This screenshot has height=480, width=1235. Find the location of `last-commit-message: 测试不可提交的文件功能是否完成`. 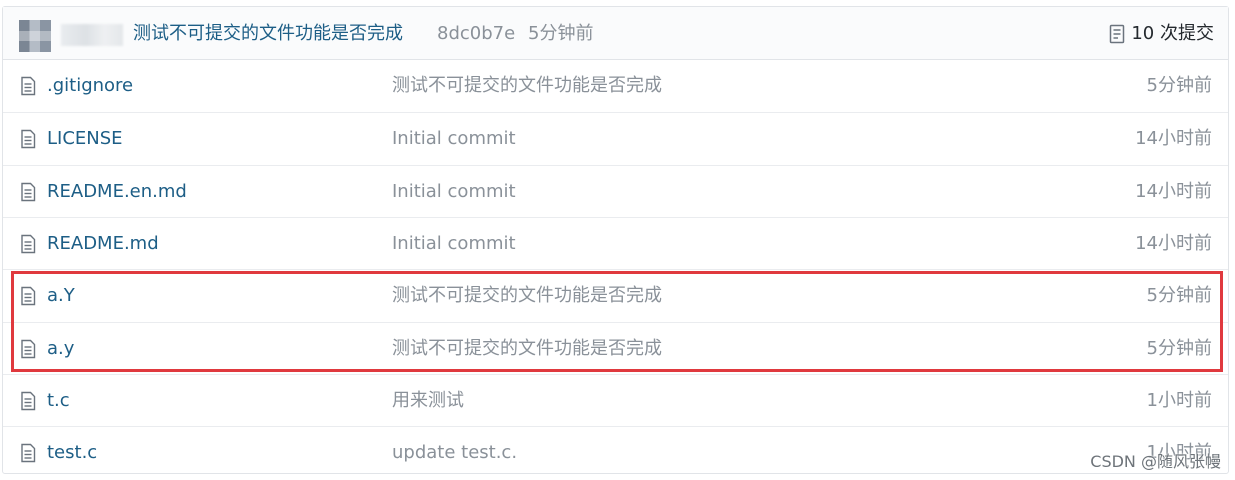

last-commit-message: 测试不可提交的文件功能是否完成 is located at coordinates (268, 34).